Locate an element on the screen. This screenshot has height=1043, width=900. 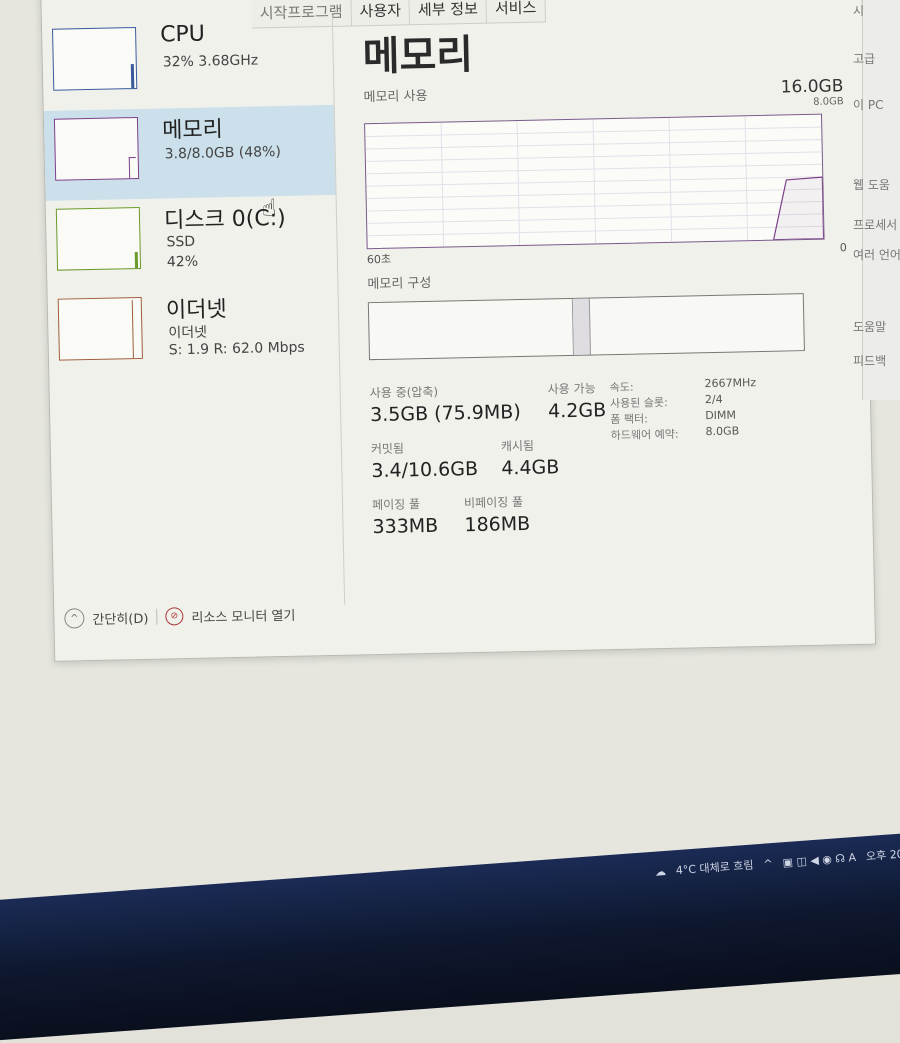
sidebar-item-title: 이더넷 is located at coordinates (196, 310).